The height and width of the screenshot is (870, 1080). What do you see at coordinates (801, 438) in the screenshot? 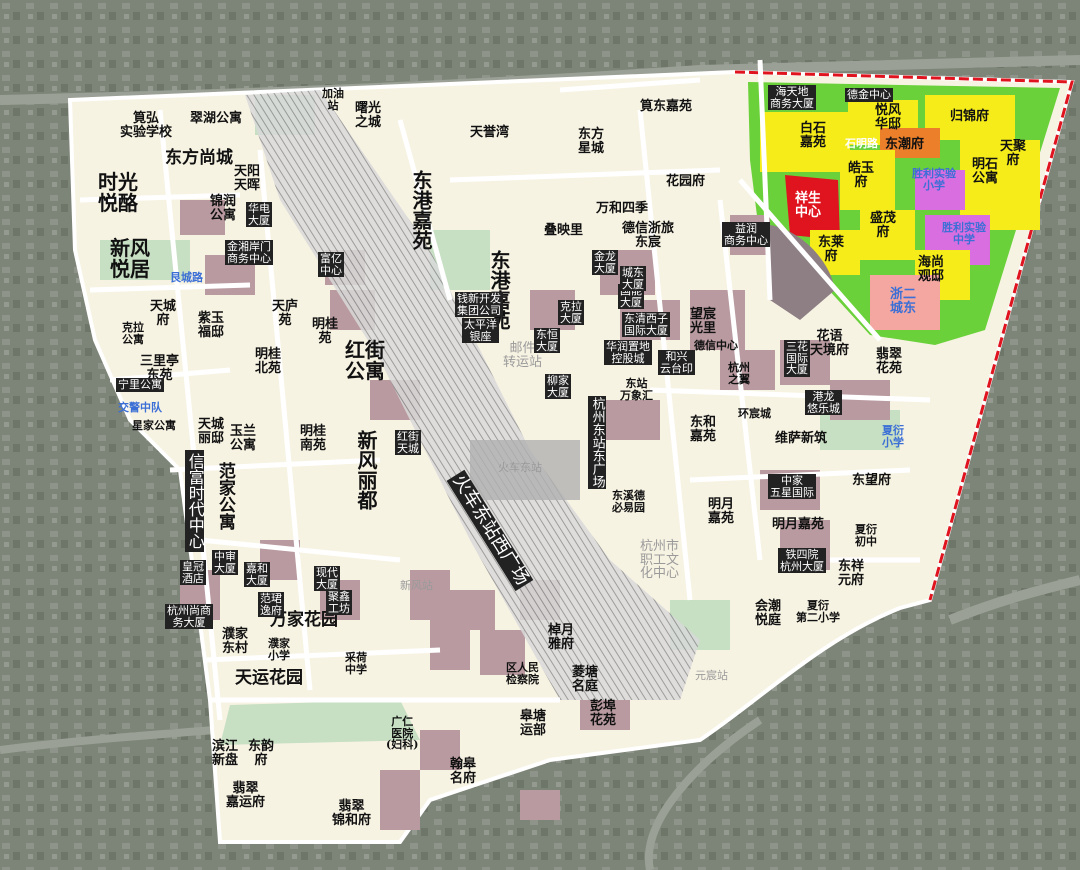
I see `label-weisa-xinzhu: 维萨新筑` at bounding box center [801, 438].